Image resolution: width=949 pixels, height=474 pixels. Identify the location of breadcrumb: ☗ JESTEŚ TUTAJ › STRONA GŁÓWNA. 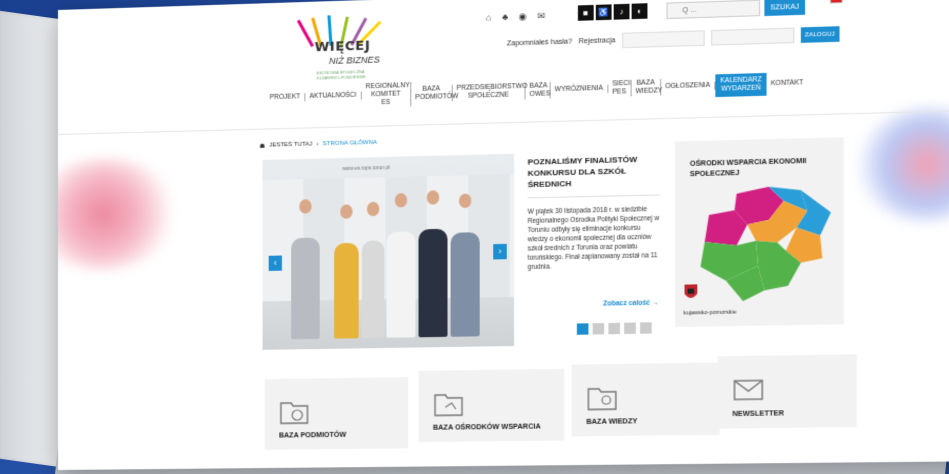
(319, 145).